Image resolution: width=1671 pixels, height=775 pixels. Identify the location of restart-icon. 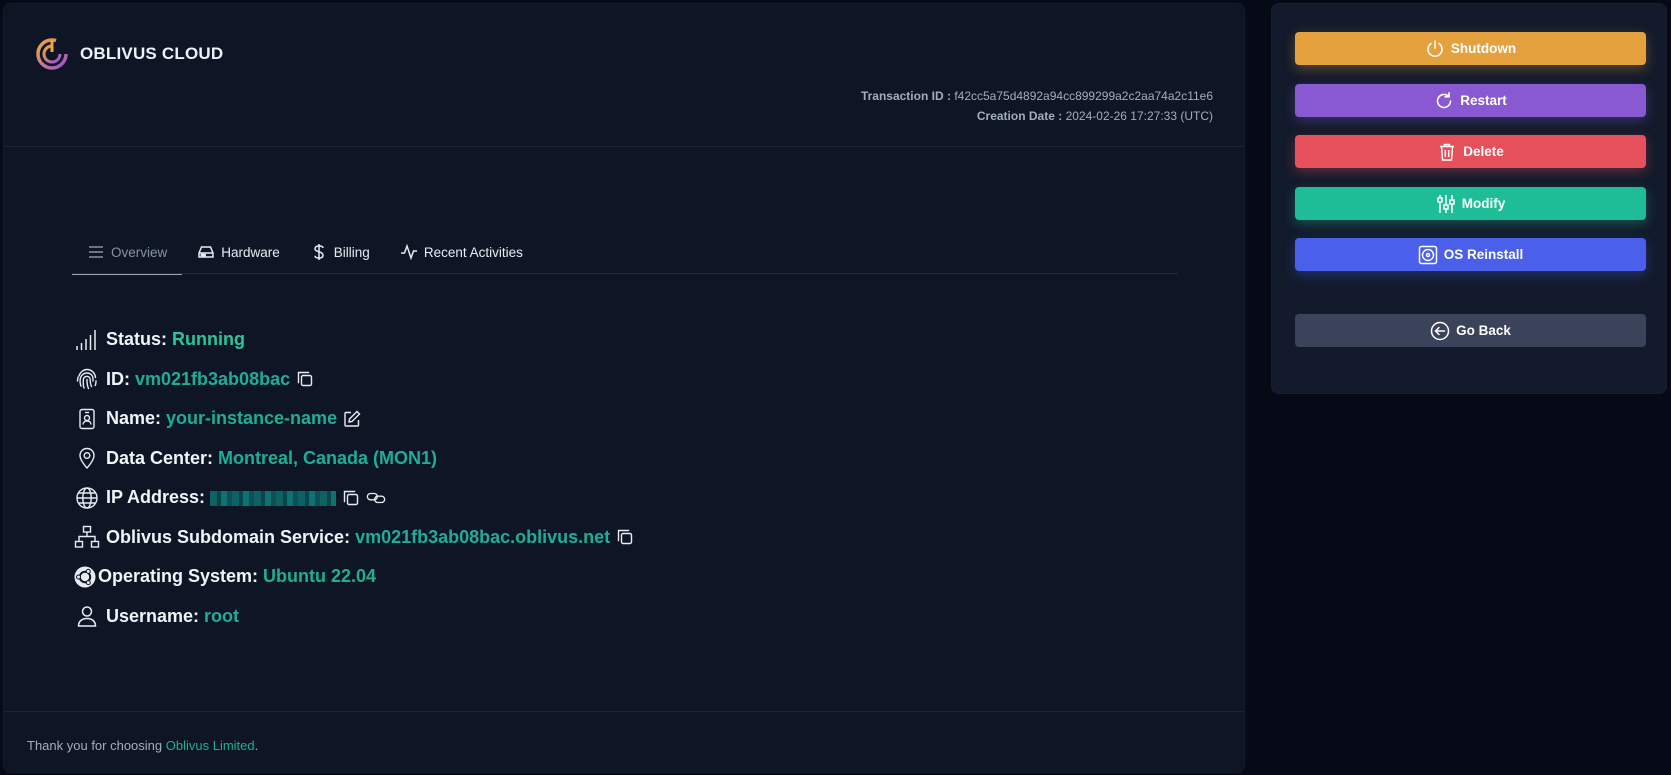
(1444, 101).